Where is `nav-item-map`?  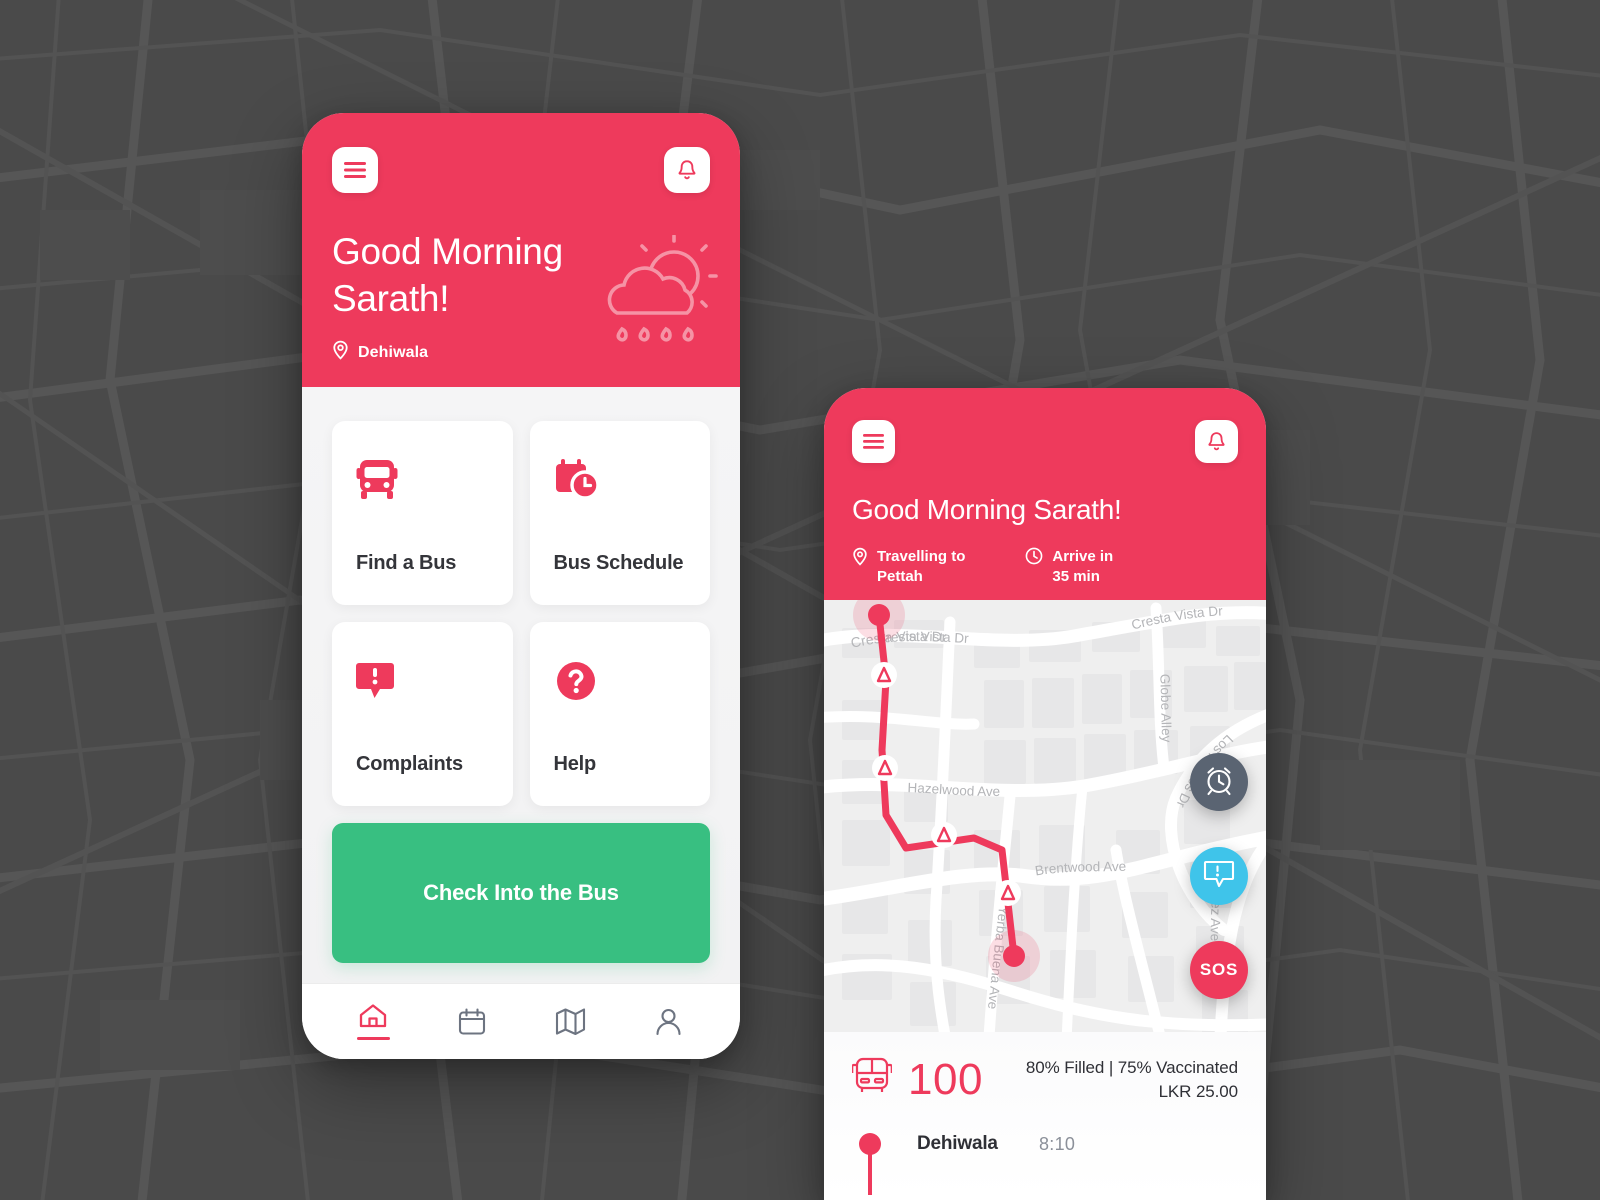 nav-item-map is located at coordinates (570, 1021).